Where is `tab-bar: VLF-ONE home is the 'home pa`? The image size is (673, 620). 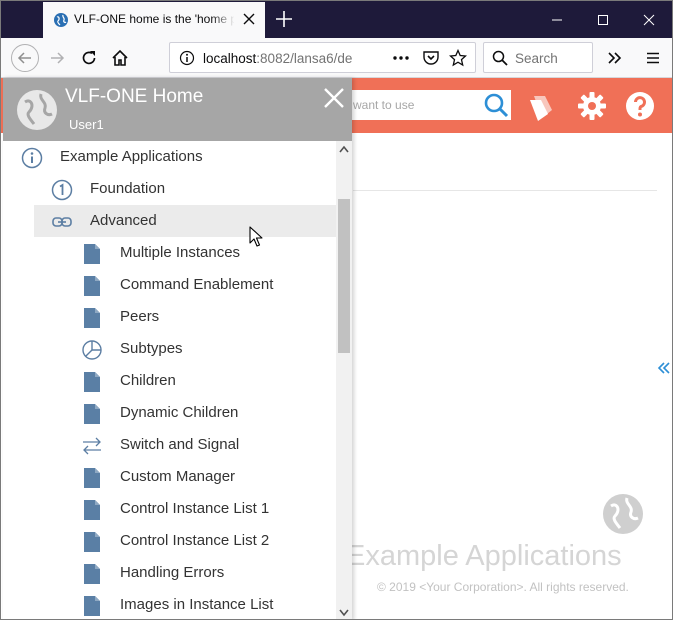 tab-bar: VLF-ONE home is the 'home pa is located at coordinates (336, 19).